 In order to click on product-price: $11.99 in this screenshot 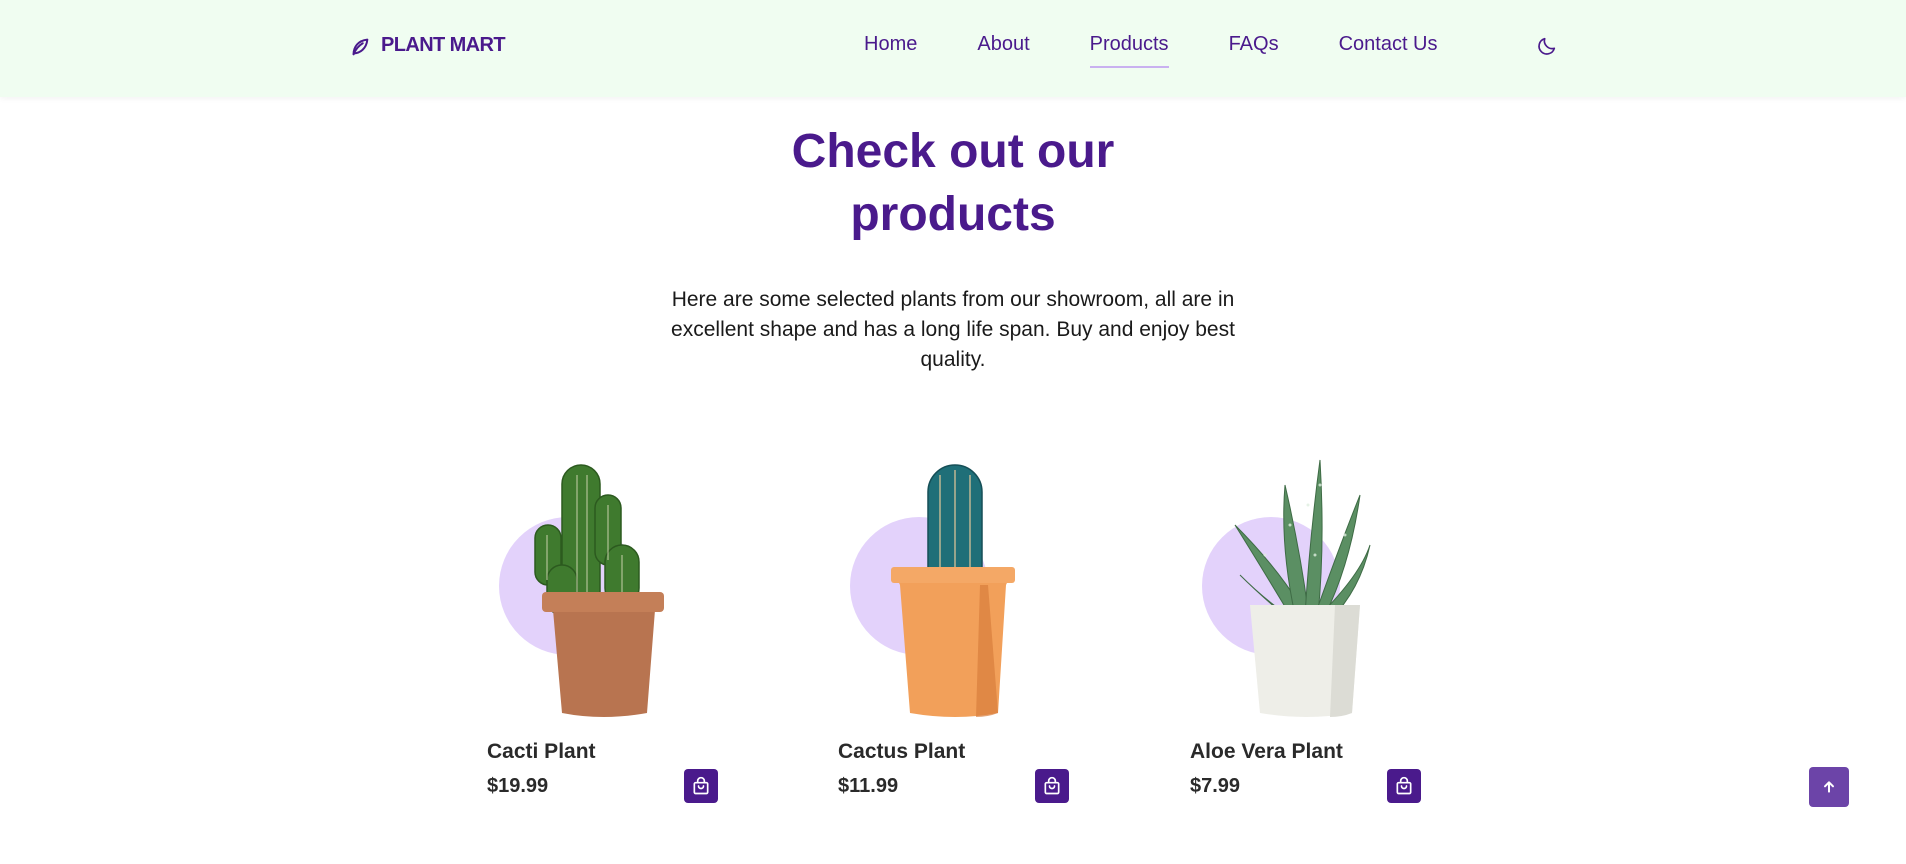, I will do `click(868, 786)`.